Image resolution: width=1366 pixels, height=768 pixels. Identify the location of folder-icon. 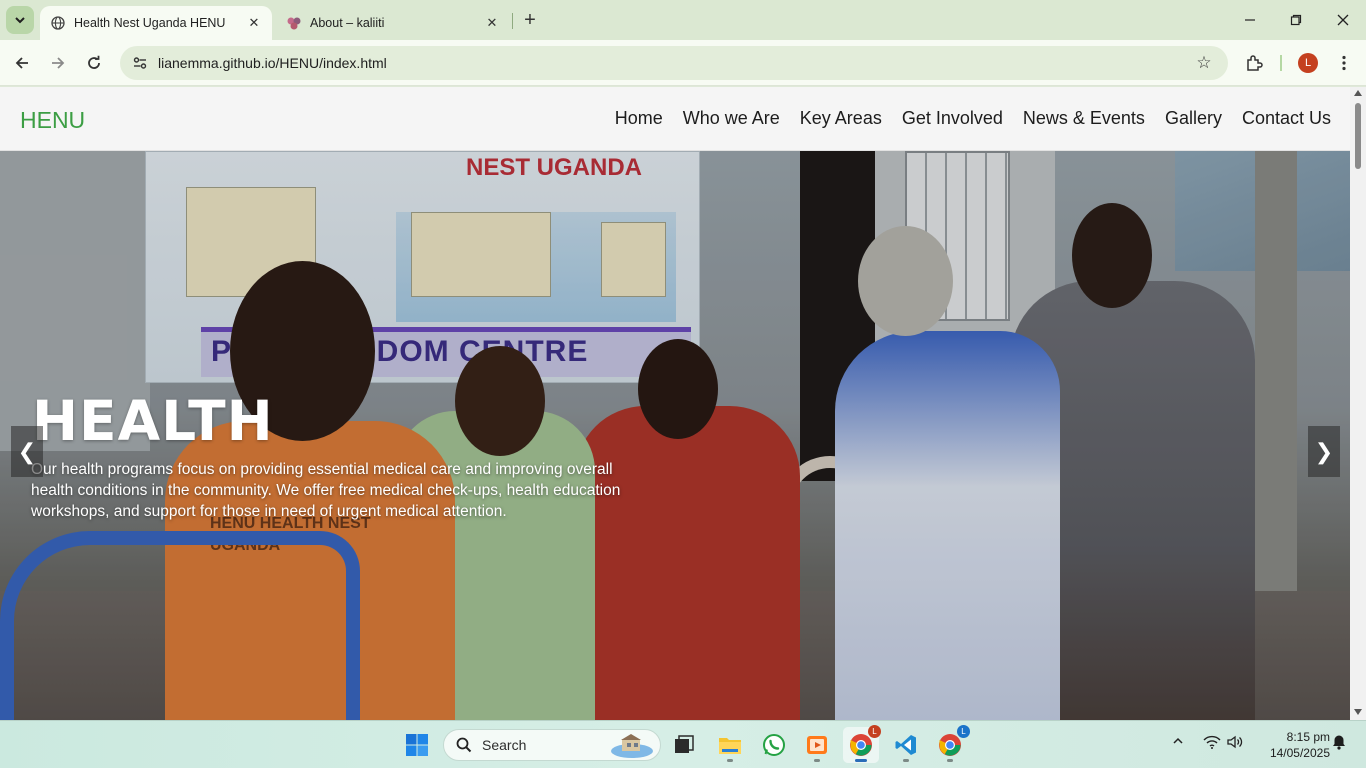
(730, 746).